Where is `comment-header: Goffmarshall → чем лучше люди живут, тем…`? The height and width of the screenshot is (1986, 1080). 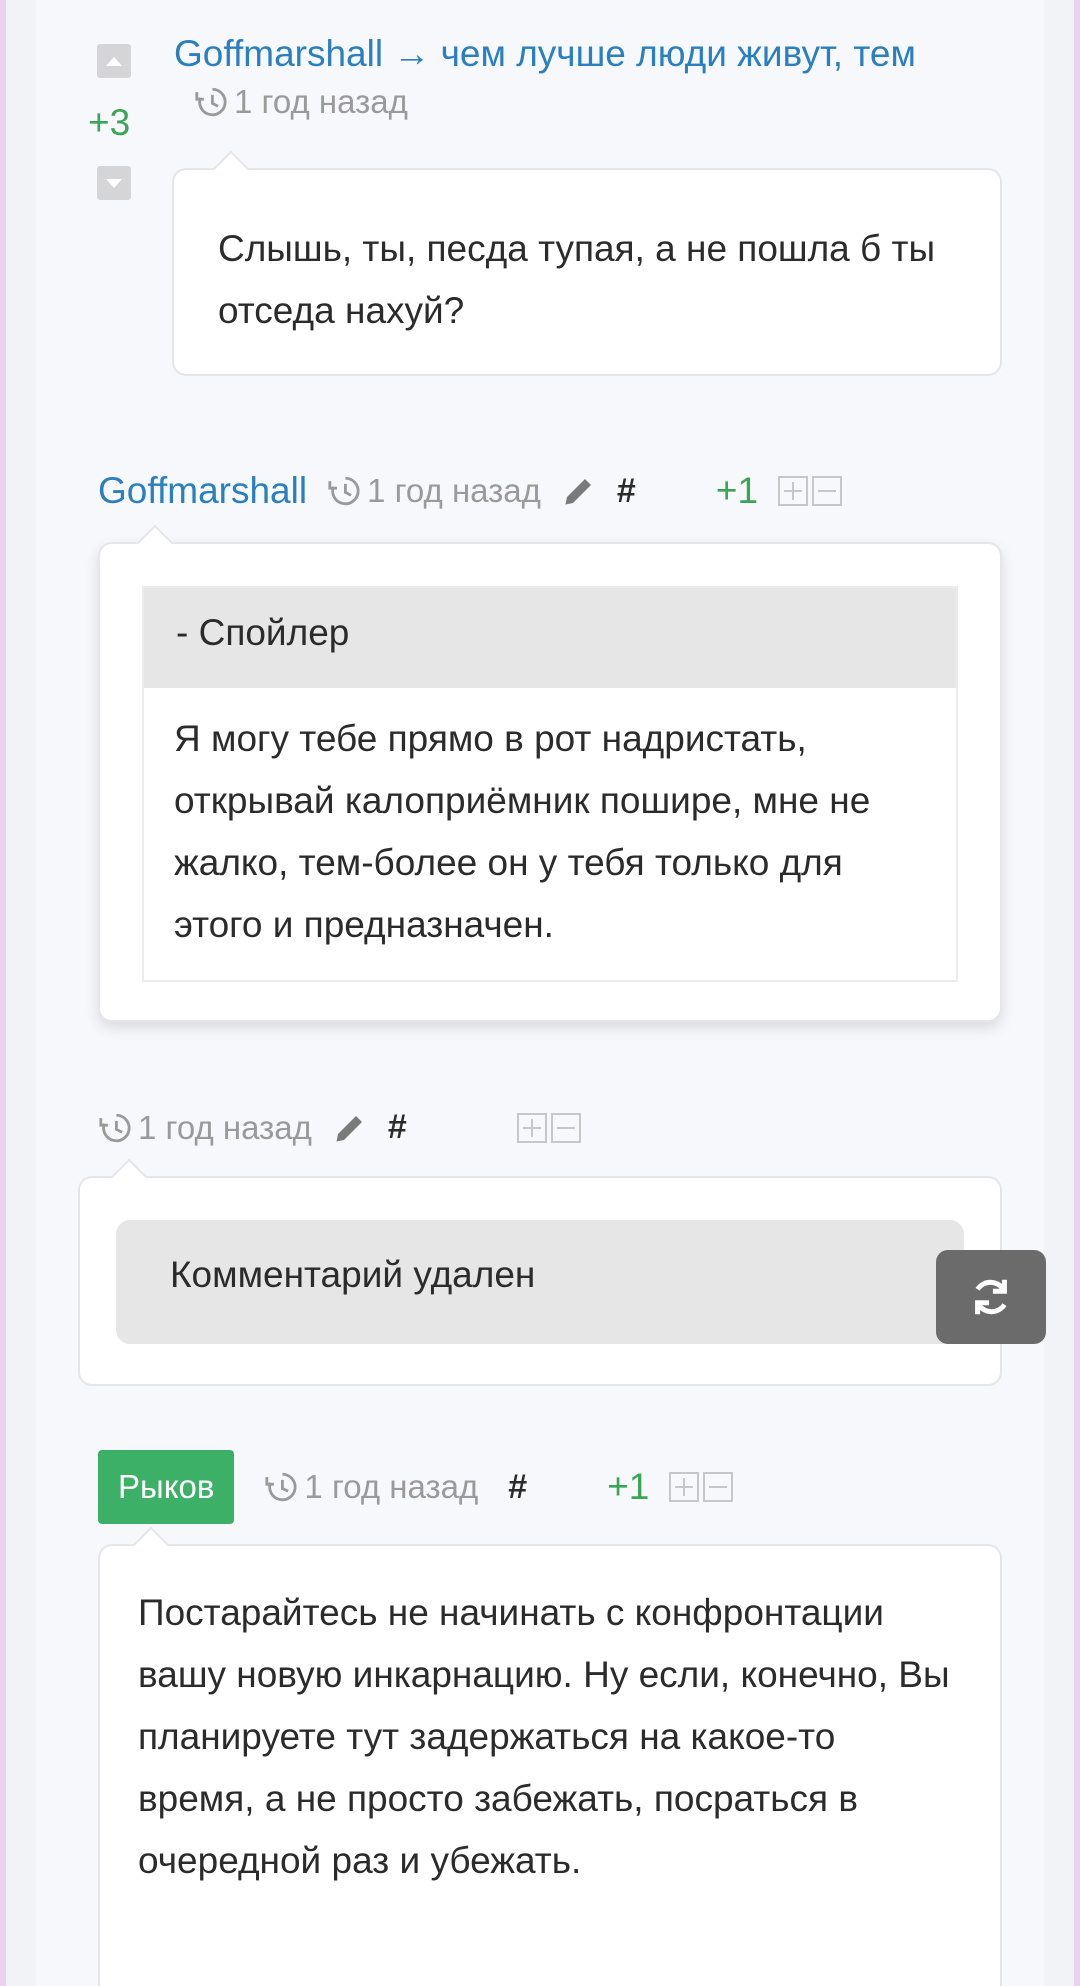
comment-header: Goffmarshall → чем лучше люди живут, тем… is located at coordinates (584, 80).